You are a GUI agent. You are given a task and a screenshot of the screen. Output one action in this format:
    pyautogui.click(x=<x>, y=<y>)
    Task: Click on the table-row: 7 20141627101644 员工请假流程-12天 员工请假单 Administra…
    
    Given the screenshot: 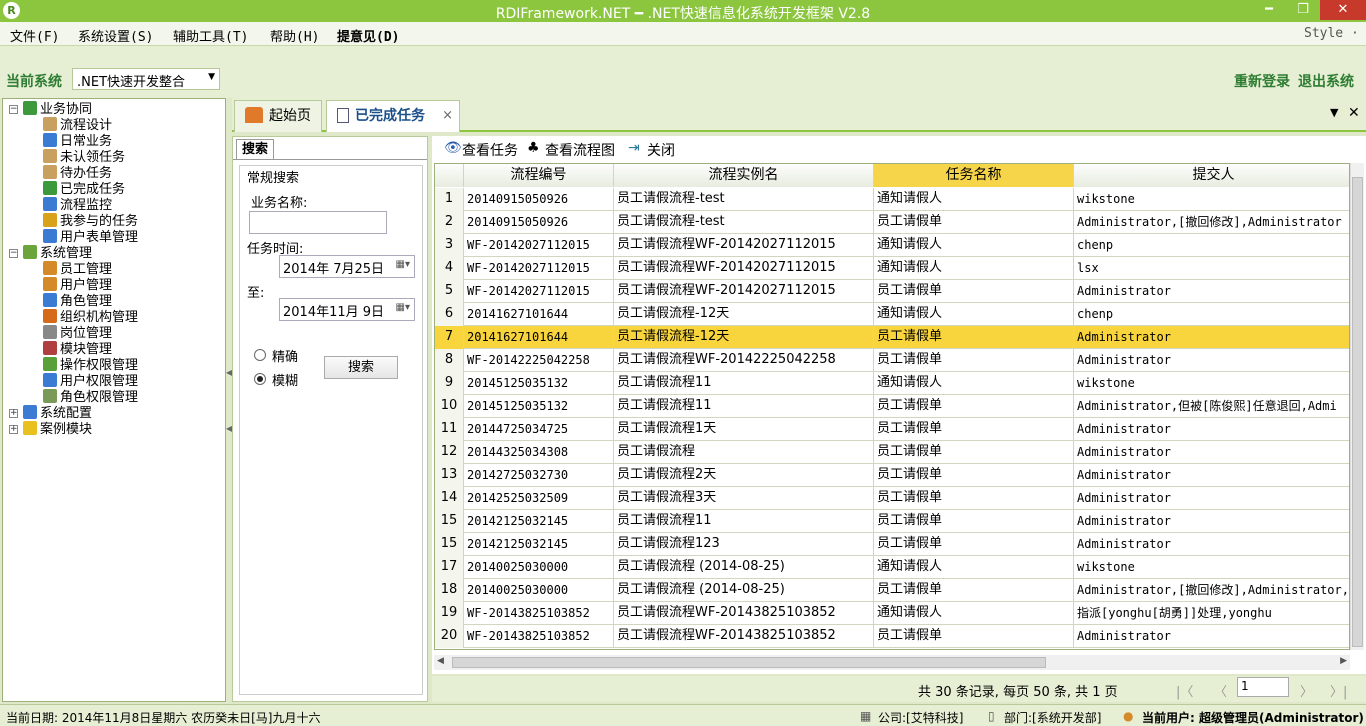 What is the action you would take?
    pyautogui.click(x=892, y=337)
    